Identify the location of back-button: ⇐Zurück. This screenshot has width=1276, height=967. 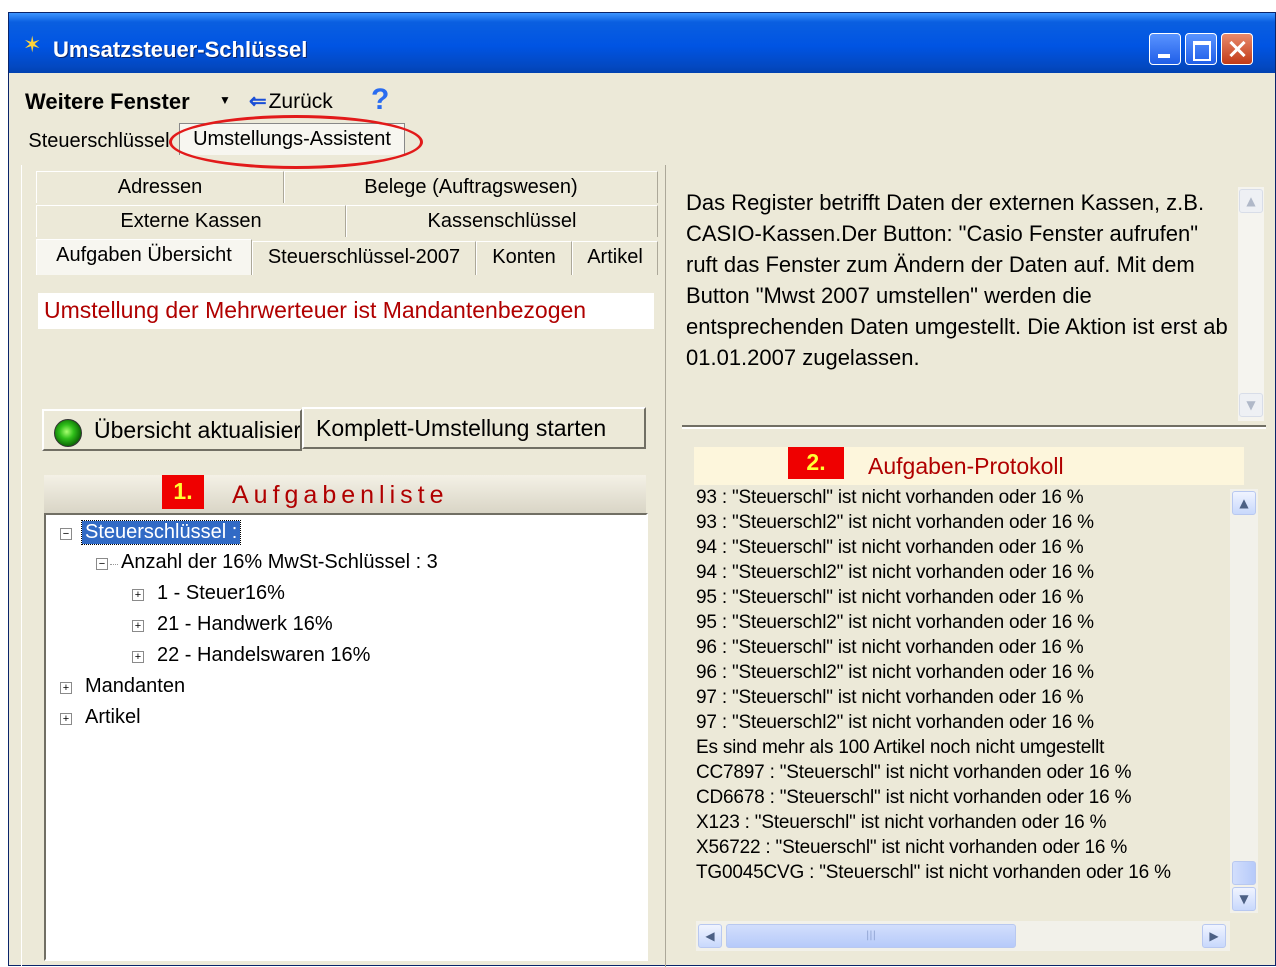
(291, 101).